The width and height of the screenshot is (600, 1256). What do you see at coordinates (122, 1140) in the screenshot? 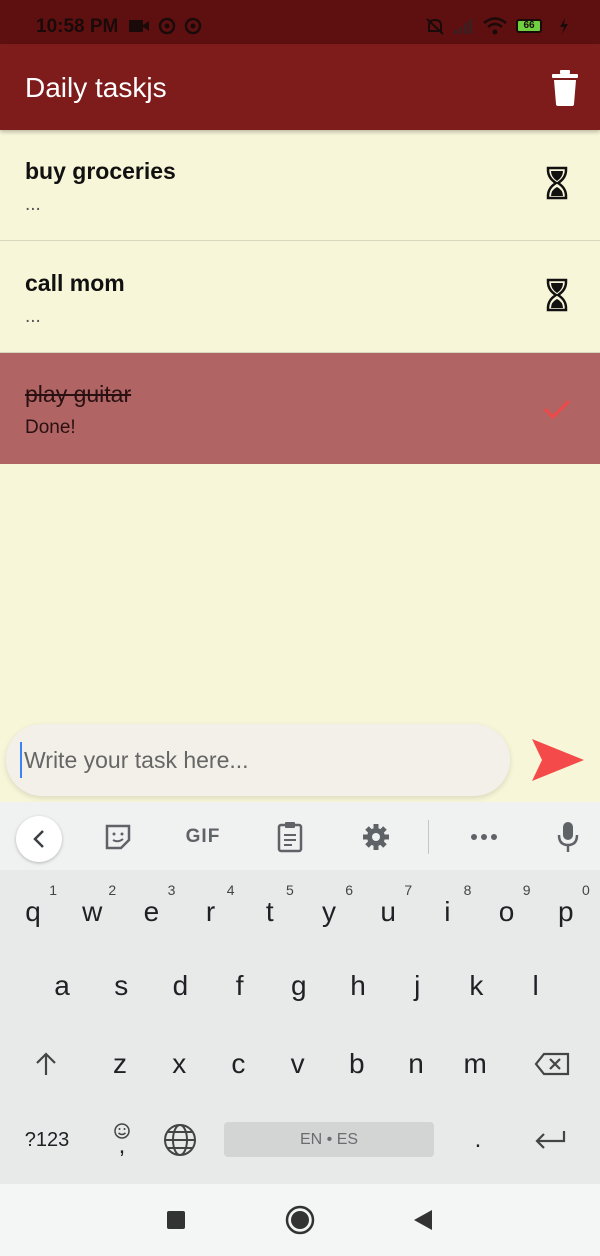
I see `emoji-comma-key: ,` at bounding box center [122, 1140].